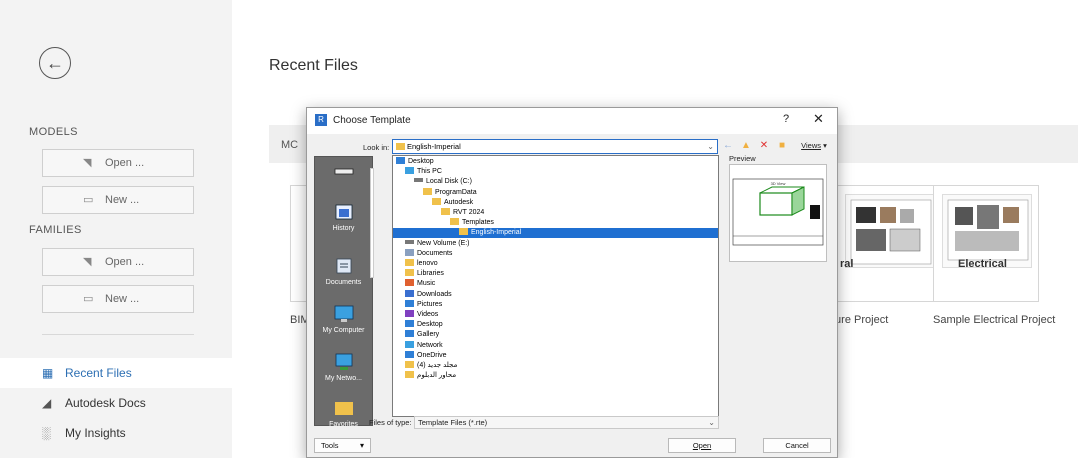 Image resolution: width=1078 pixels, height=458 pixels. What do you see at coordinates (116, 433) in the screenshot?
I see `nav-item-my-insights: ░ My Insights` at bounding box center [116, 433].